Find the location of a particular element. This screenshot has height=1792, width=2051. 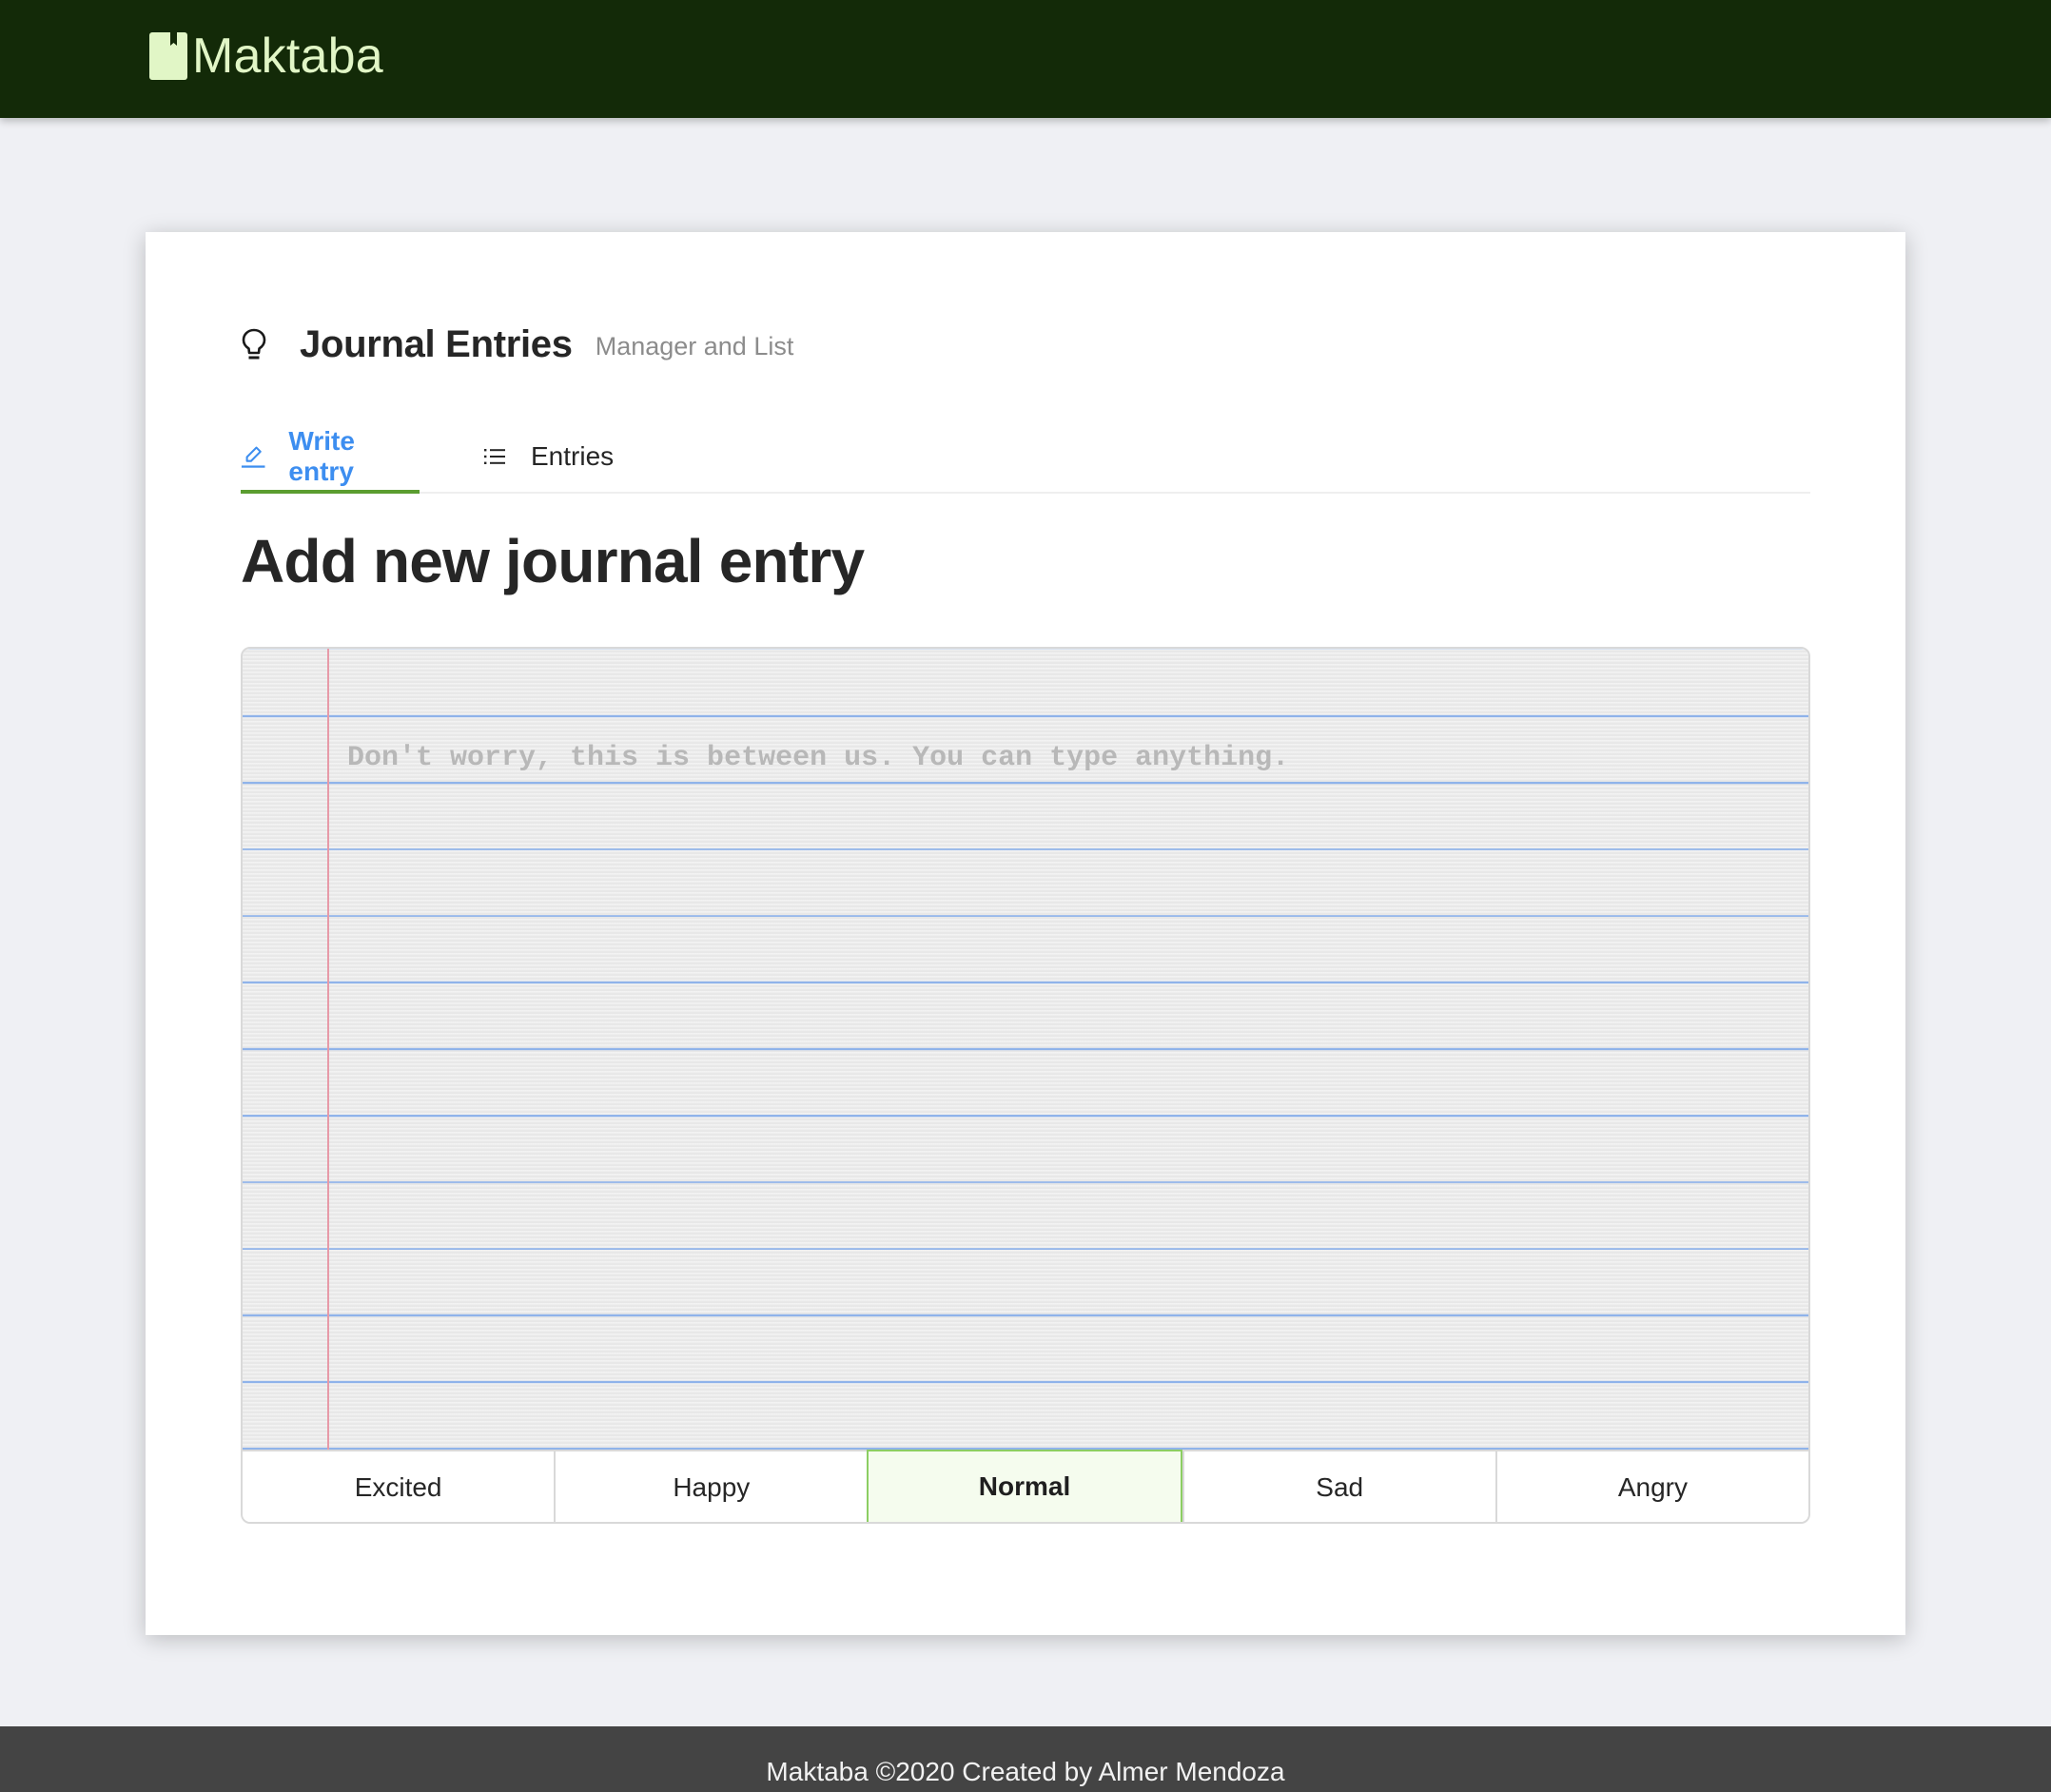

tab-write-entry: Write entry is located at coordinates (331, 457).